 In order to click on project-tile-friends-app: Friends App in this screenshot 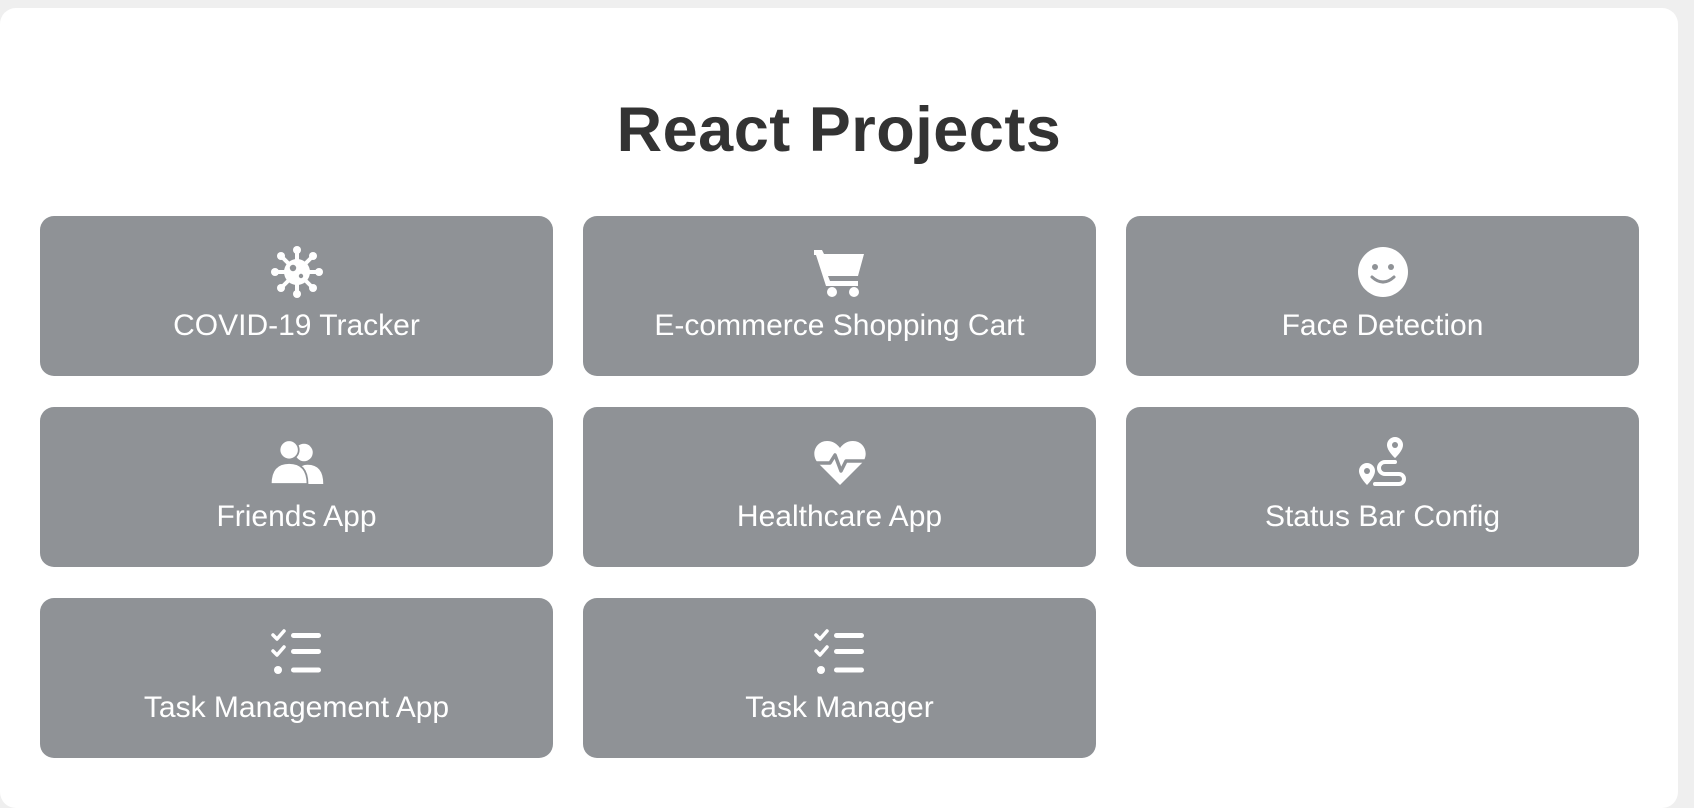, I will do `click(296, 487)`.